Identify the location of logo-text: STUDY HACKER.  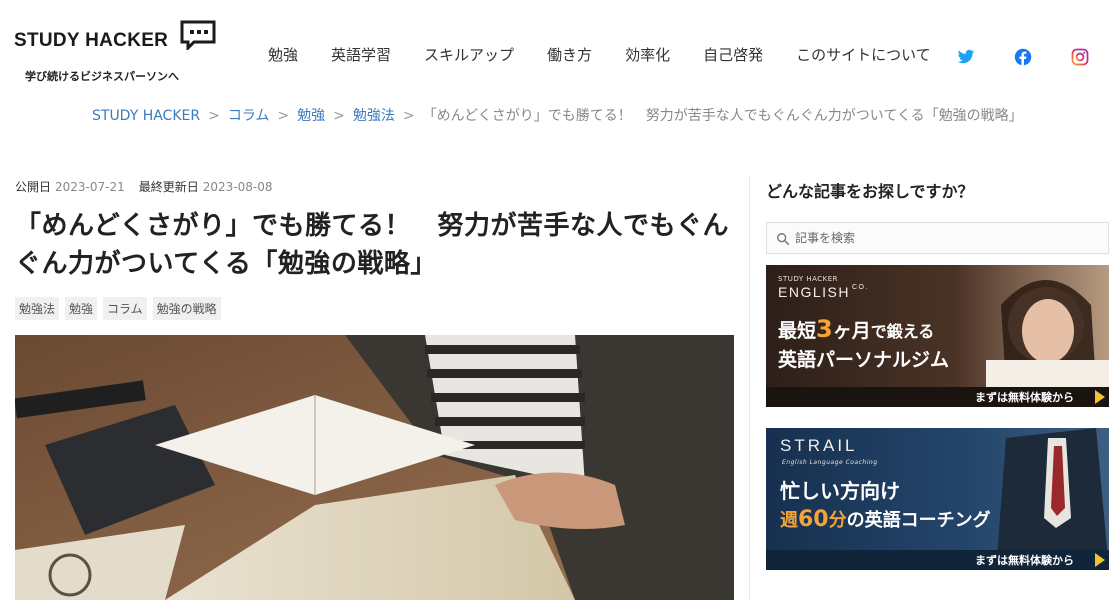
(91, 40).